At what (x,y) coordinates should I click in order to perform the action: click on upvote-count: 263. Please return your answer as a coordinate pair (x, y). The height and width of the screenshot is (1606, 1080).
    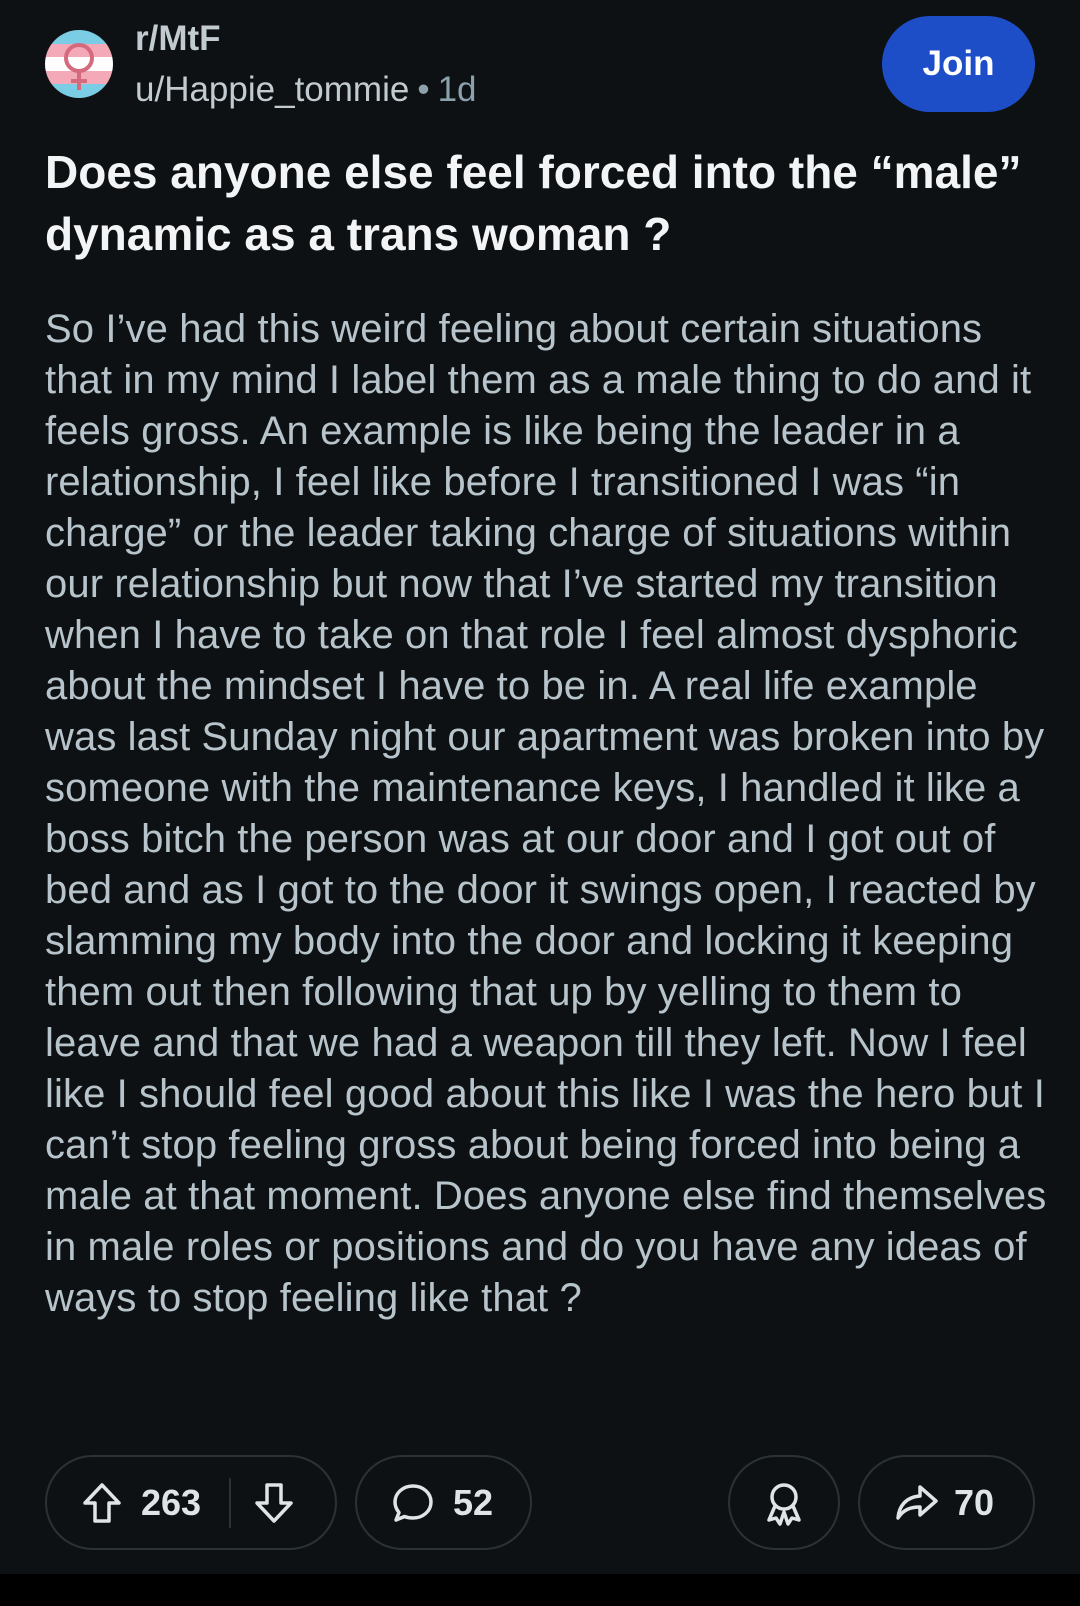
    Looking at the image, I should click on (171, 1502).